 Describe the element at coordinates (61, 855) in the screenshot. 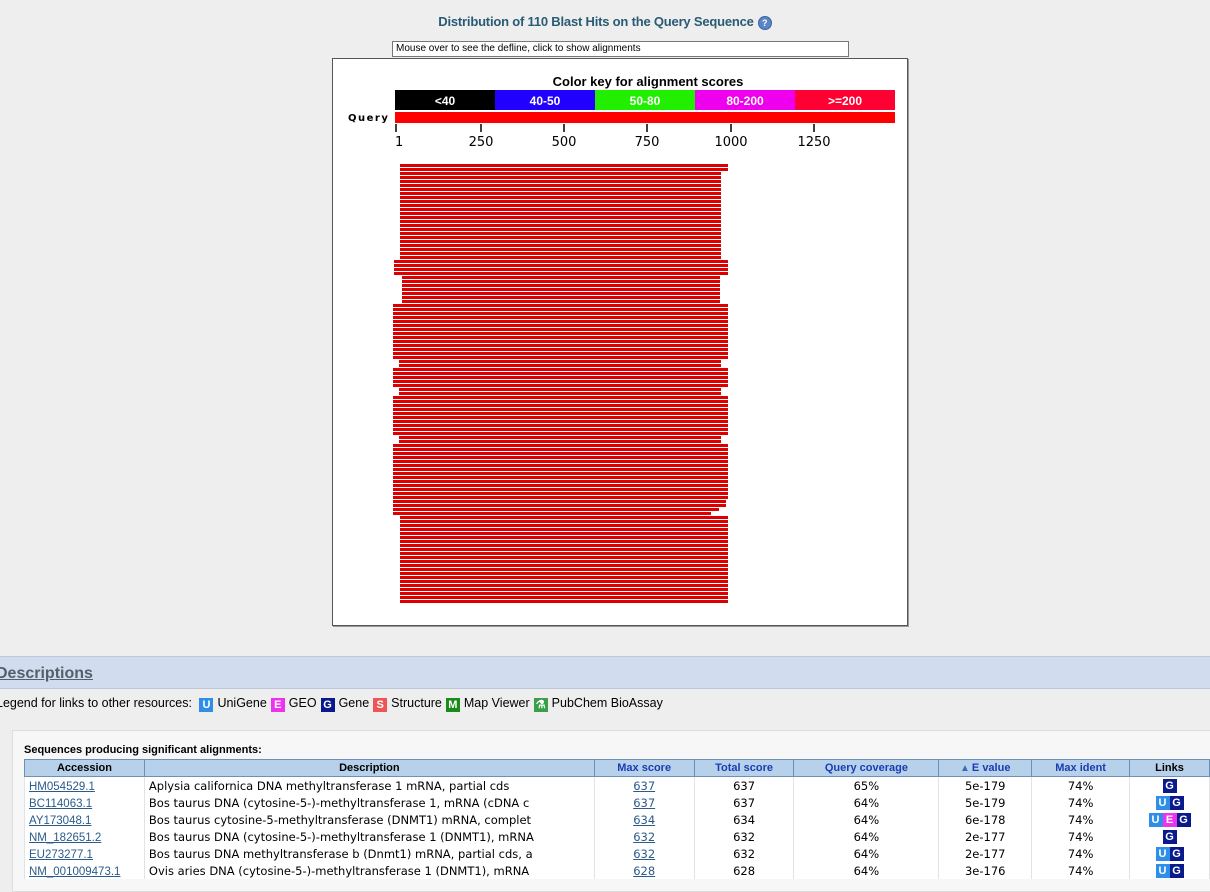

I see `accession-link: EU273277.1` at that location.